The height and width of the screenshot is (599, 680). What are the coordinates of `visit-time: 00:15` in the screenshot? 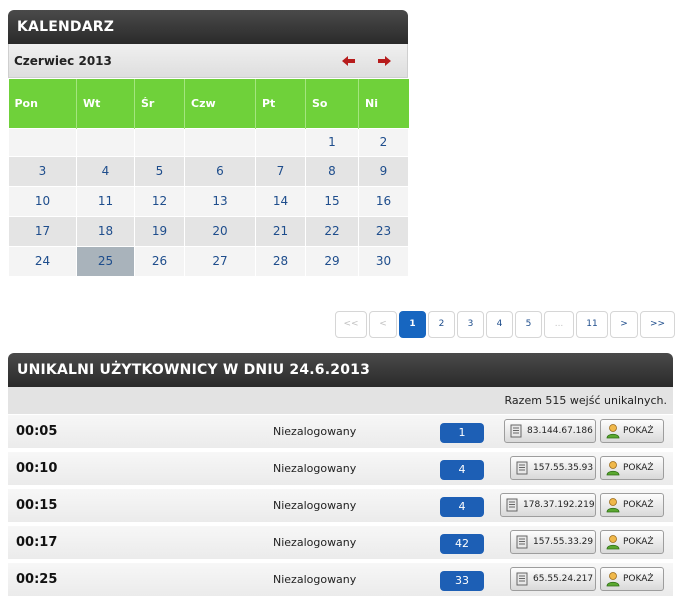 It's located at (37, 505).